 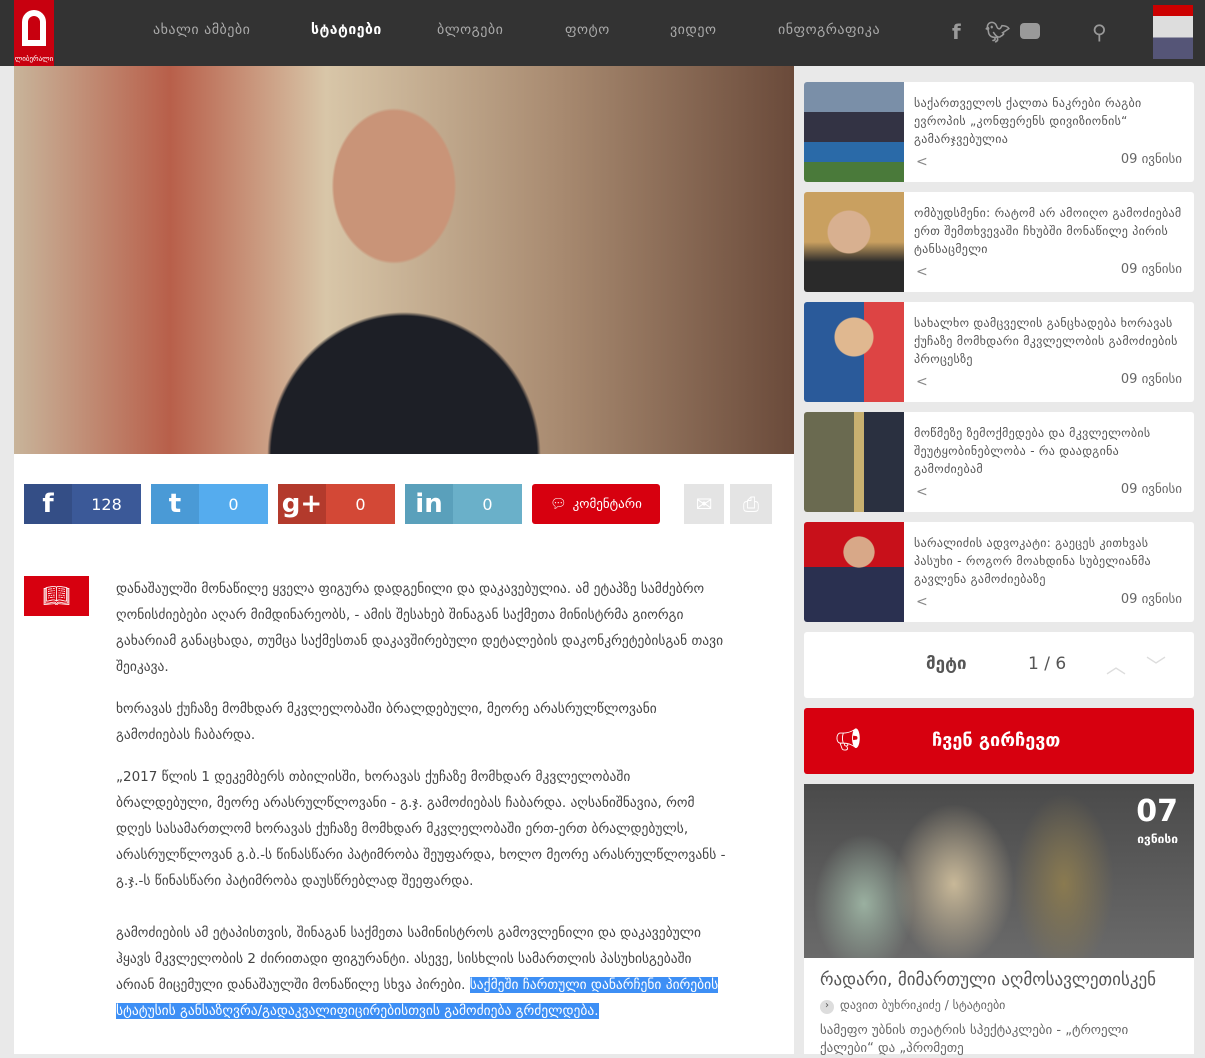 What do you see at coordinates (558, 504) in the screenshot?
I see `comment-icon: 💬︎` at bounding box center [558, 504].